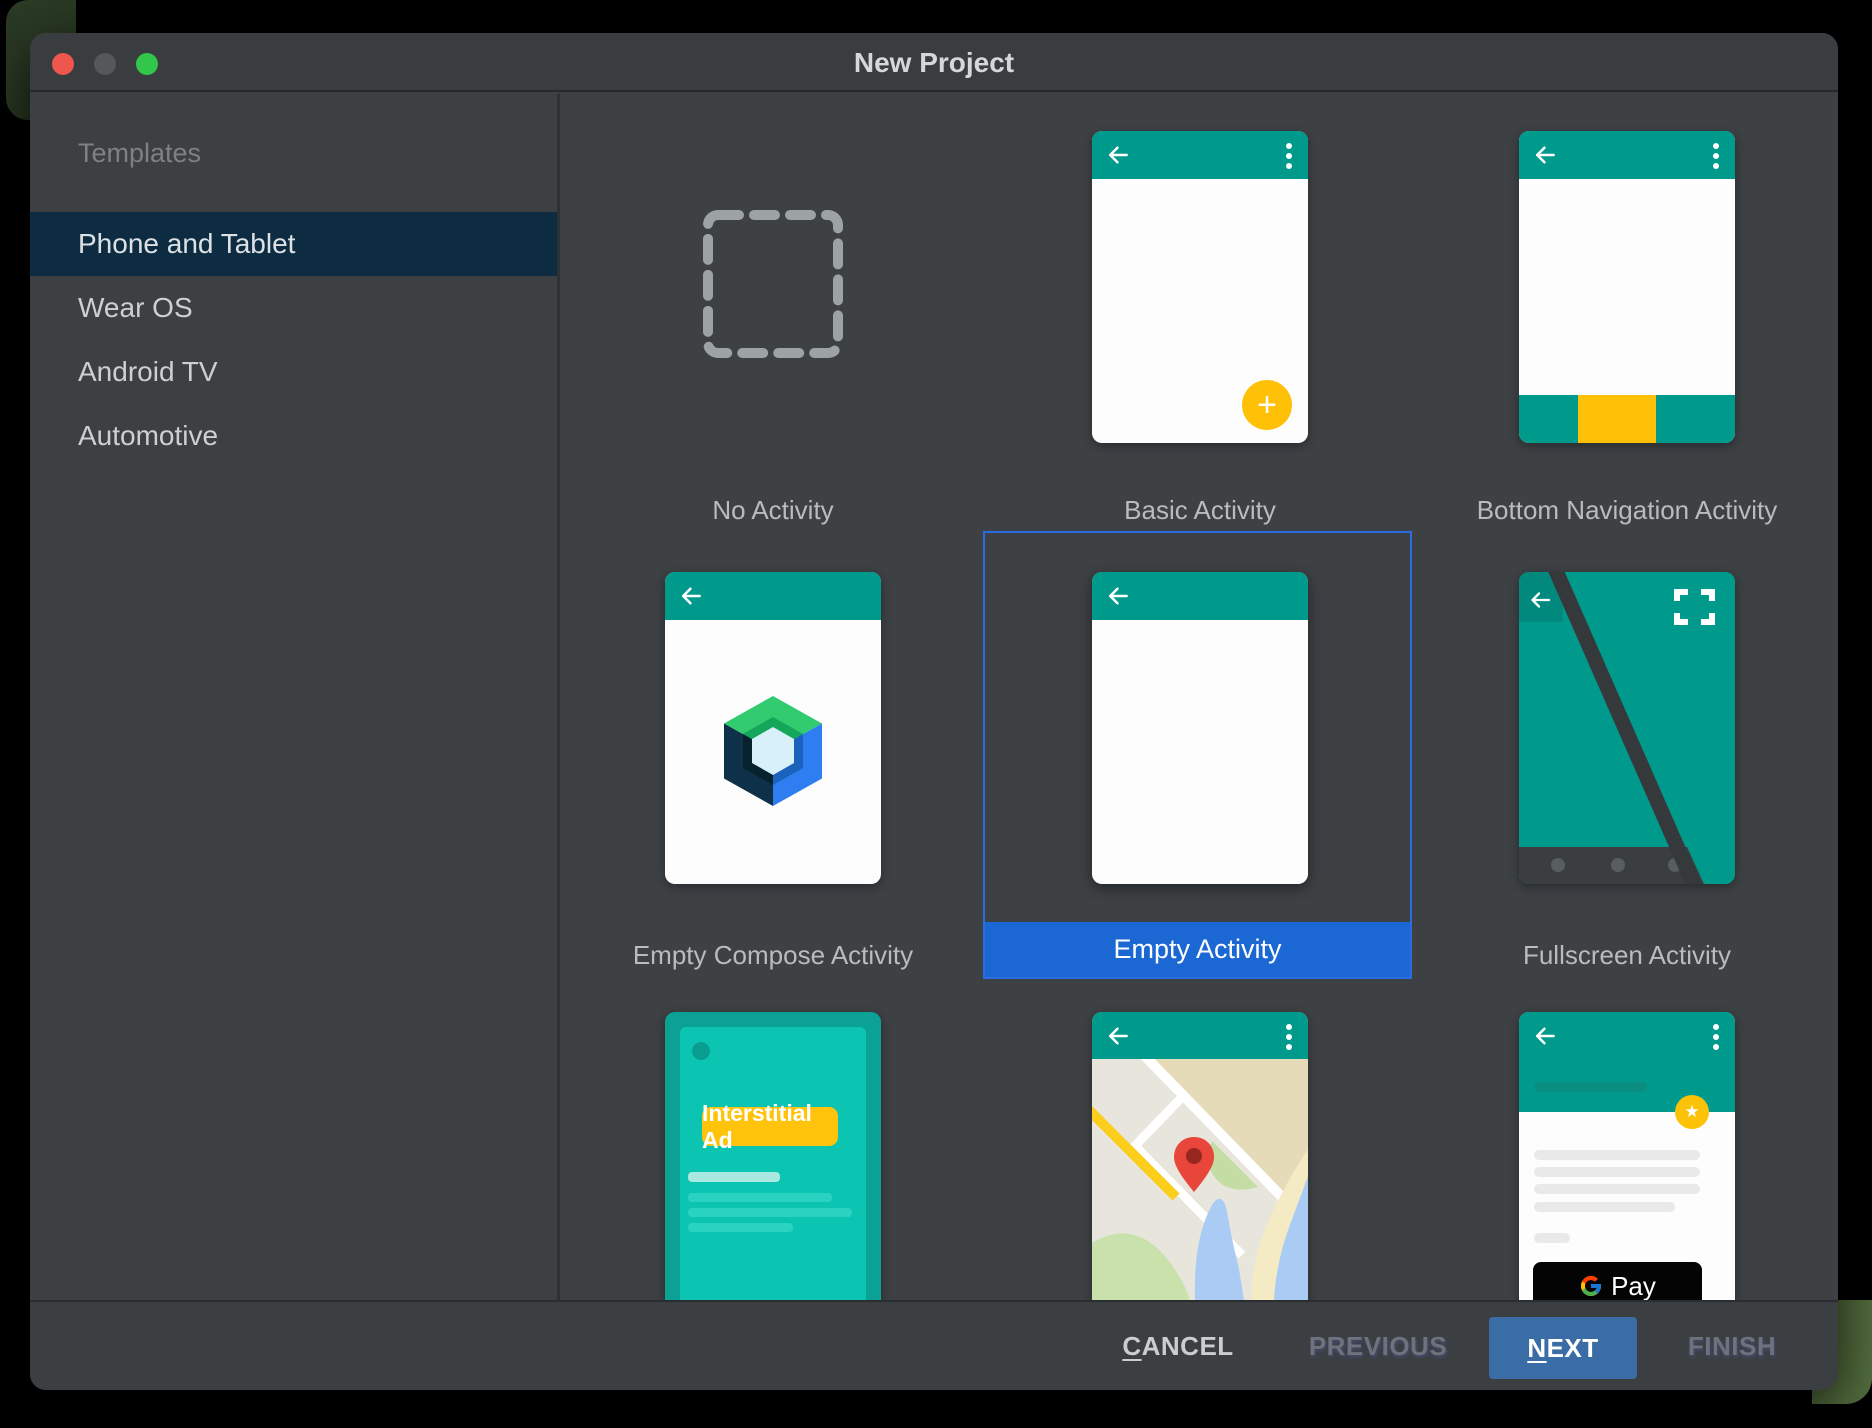 The image size is (1872, 1428). What do you see at coordinates (1732, 1346) in the screenshot?
I see `finish-button: FINISH` at bounding box center [1732, 1346].